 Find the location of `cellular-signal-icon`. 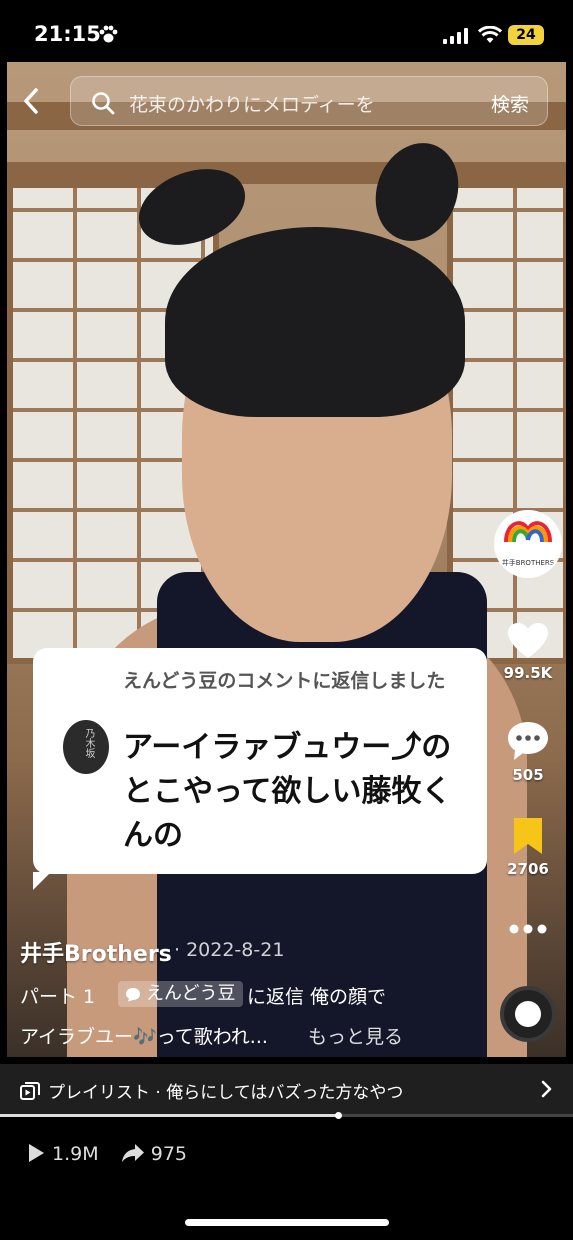

cellular-signal-icon is located at coordinates (455, 36).